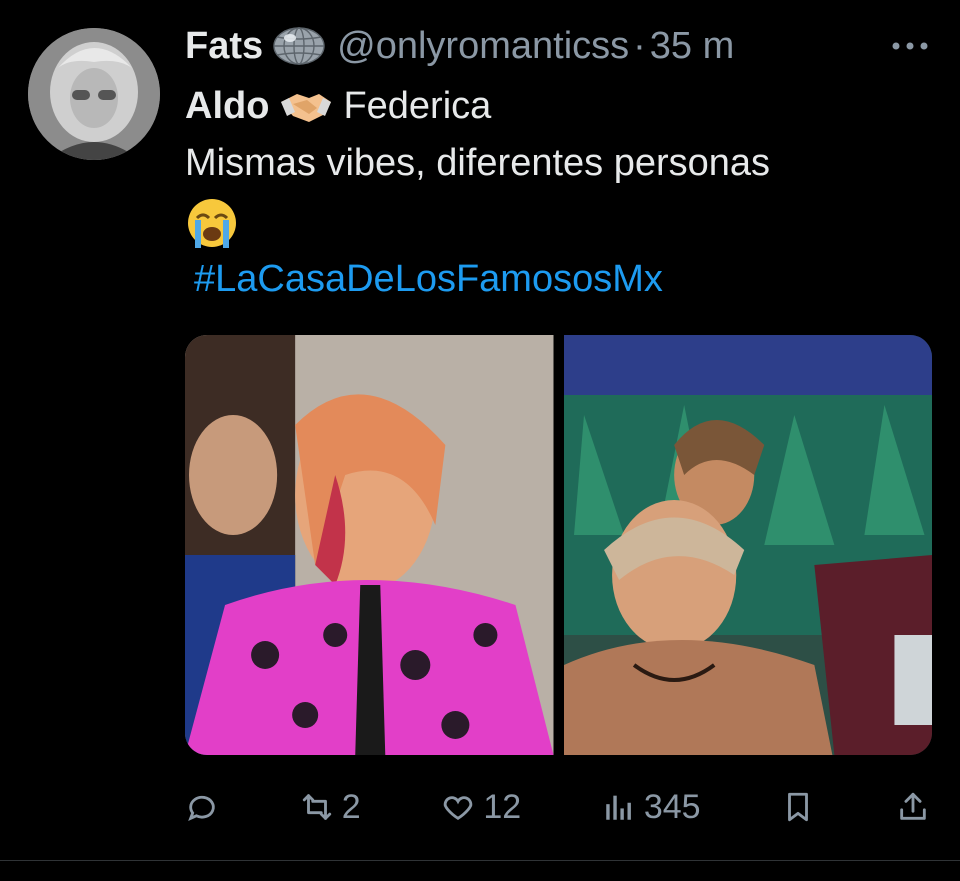  I want to click on disco-ball-icon, so click(299, 46).